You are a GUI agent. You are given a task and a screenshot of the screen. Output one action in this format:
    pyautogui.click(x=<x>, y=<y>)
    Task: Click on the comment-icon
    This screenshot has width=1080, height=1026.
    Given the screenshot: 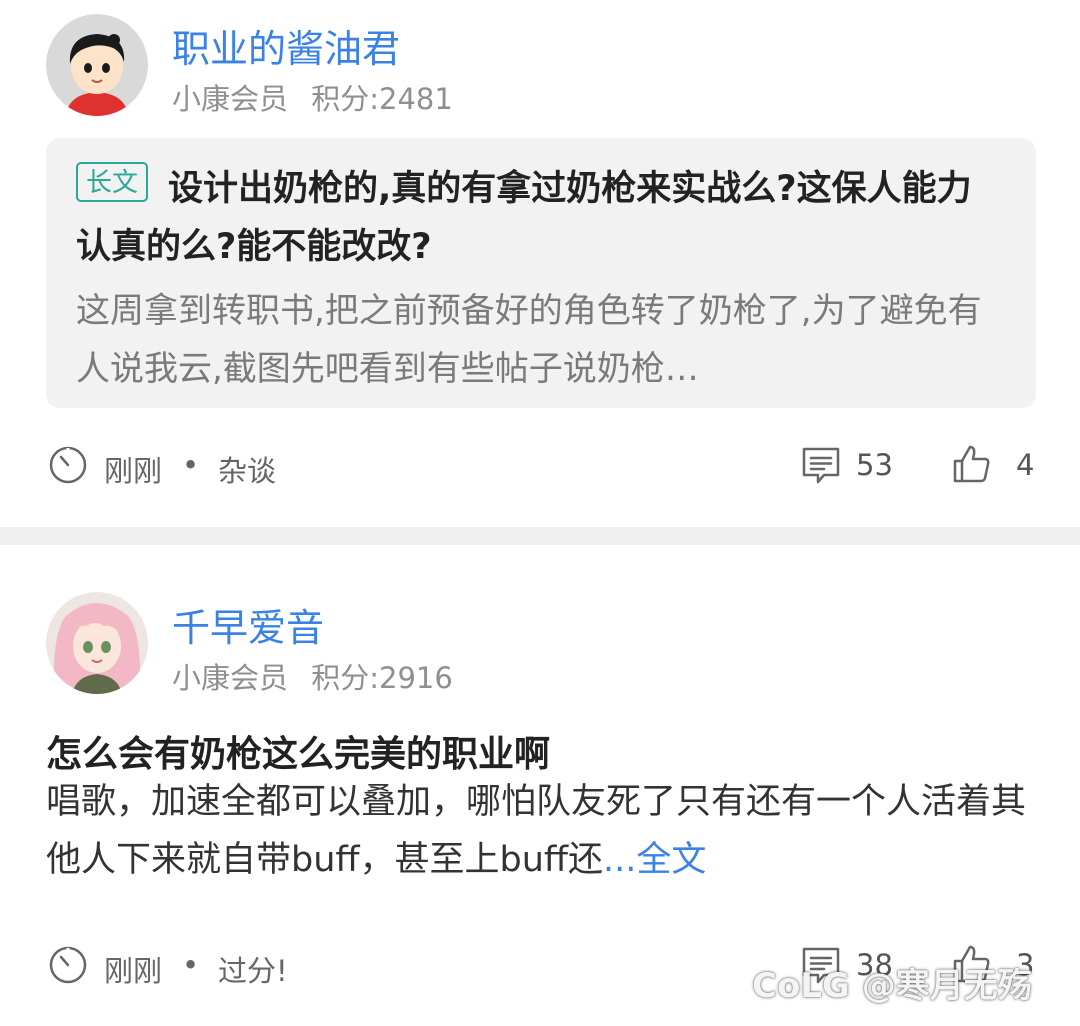 What is the action you would take?
    pyautogui.click(x=821, y=465)
    